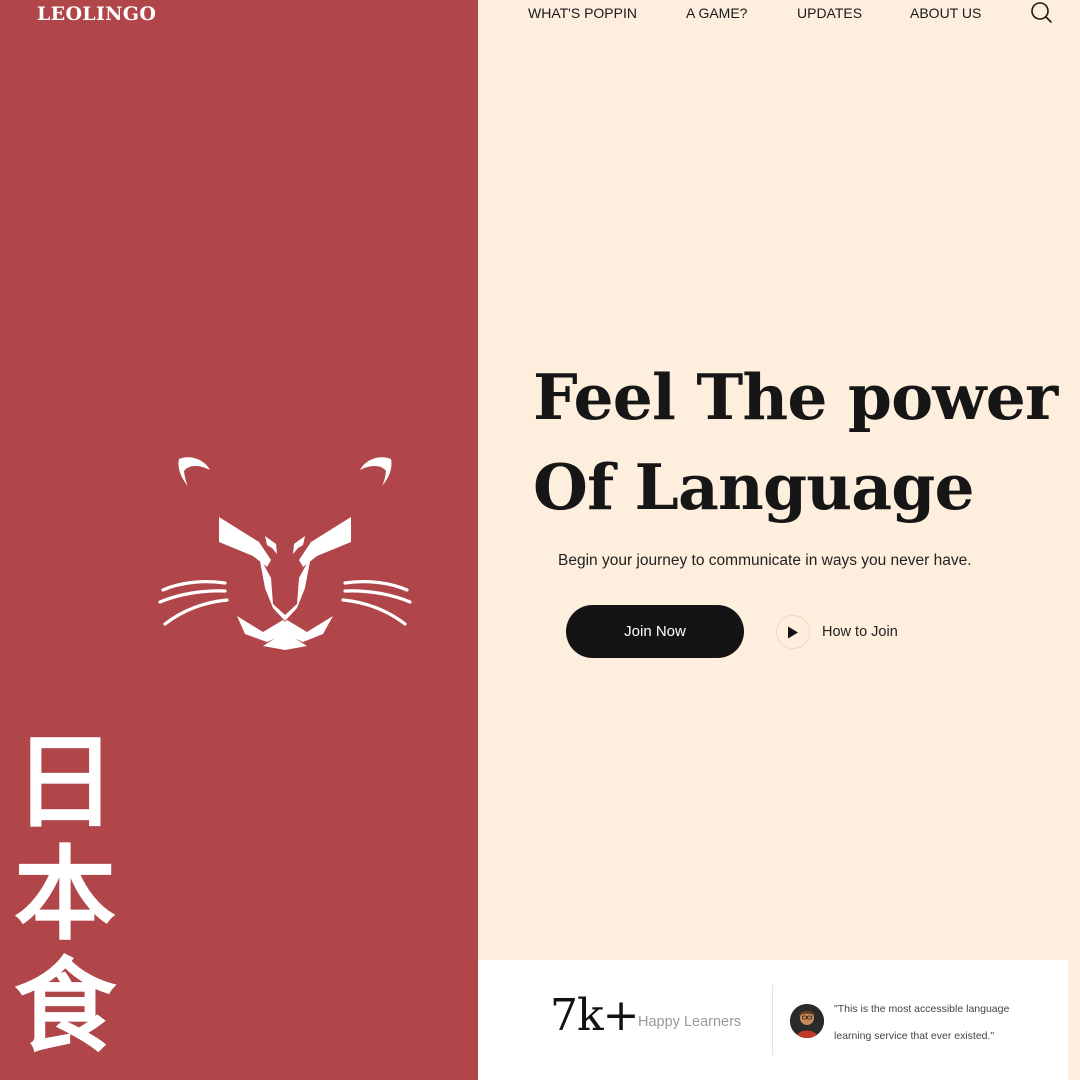  I want to click on play-icon, so click(793, 632).